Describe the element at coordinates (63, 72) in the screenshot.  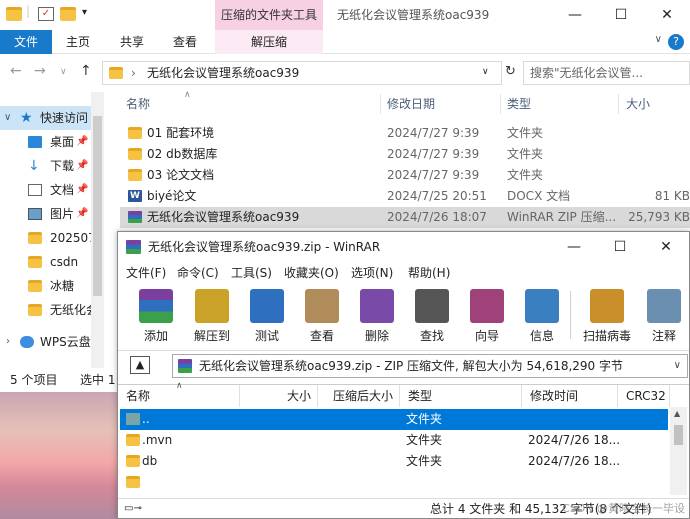
I see `recent-locations-icon: ∨` at that location.